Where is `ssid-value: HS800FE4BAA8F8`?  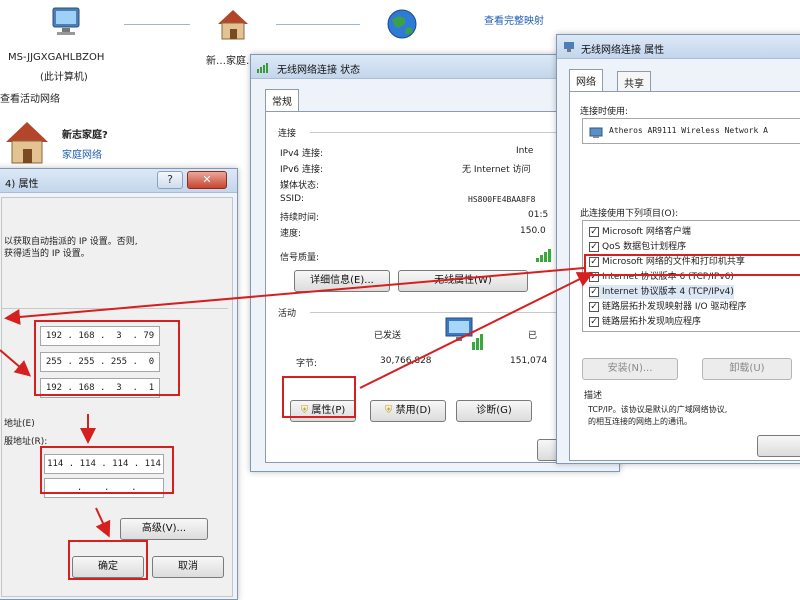 ssid-value: HS800FE4BAA8F8 is located at coordinates (502, 199).